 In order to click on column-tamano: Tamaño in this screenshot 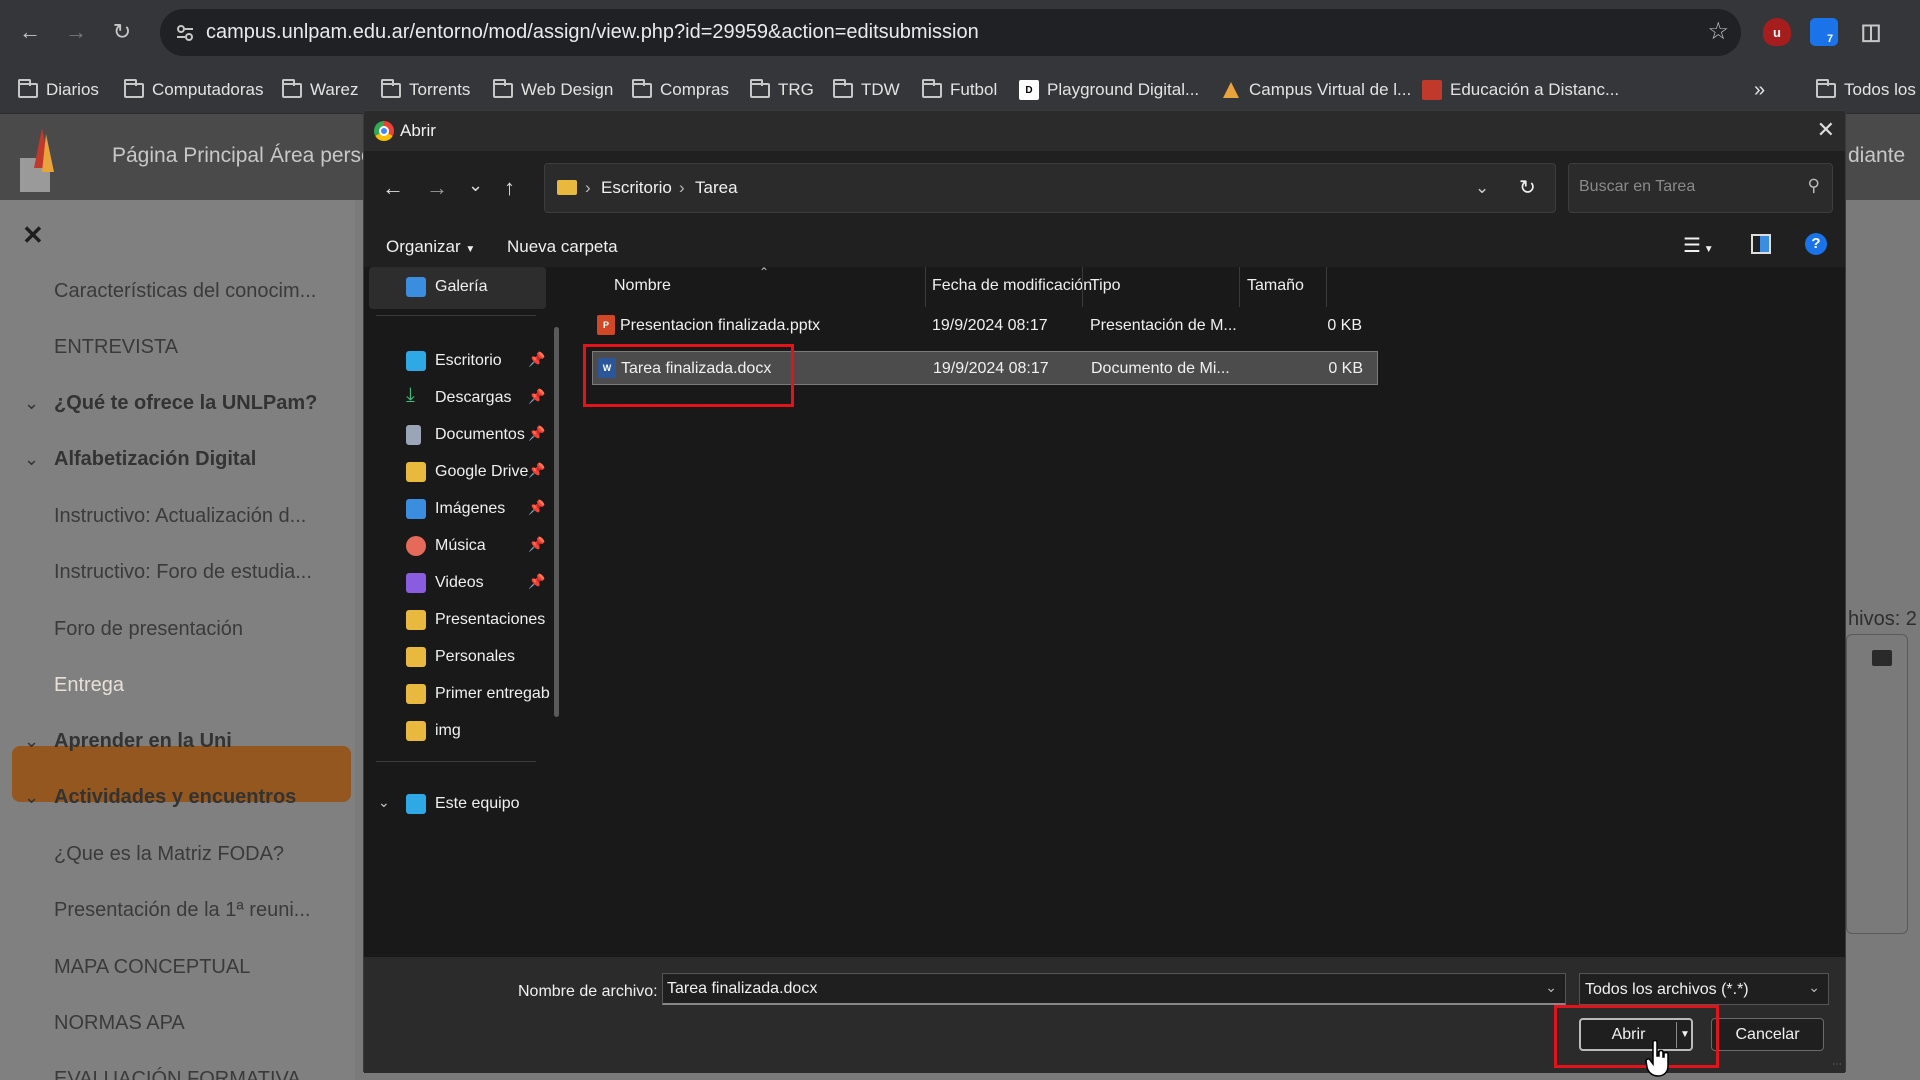, I will do `click(1275, 286)`.